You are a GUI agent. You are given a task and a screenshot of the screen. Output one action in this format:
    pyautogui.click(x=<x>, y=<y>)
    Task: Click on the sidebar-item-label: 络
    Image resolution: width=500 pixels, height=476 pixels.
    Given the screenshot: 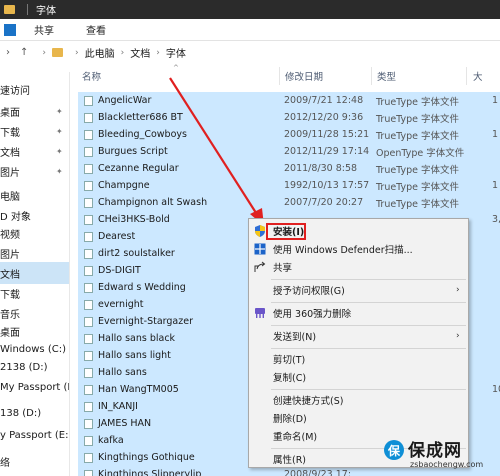 What is the action you would take?
    pyautogui.click(x=5, y=463)
    